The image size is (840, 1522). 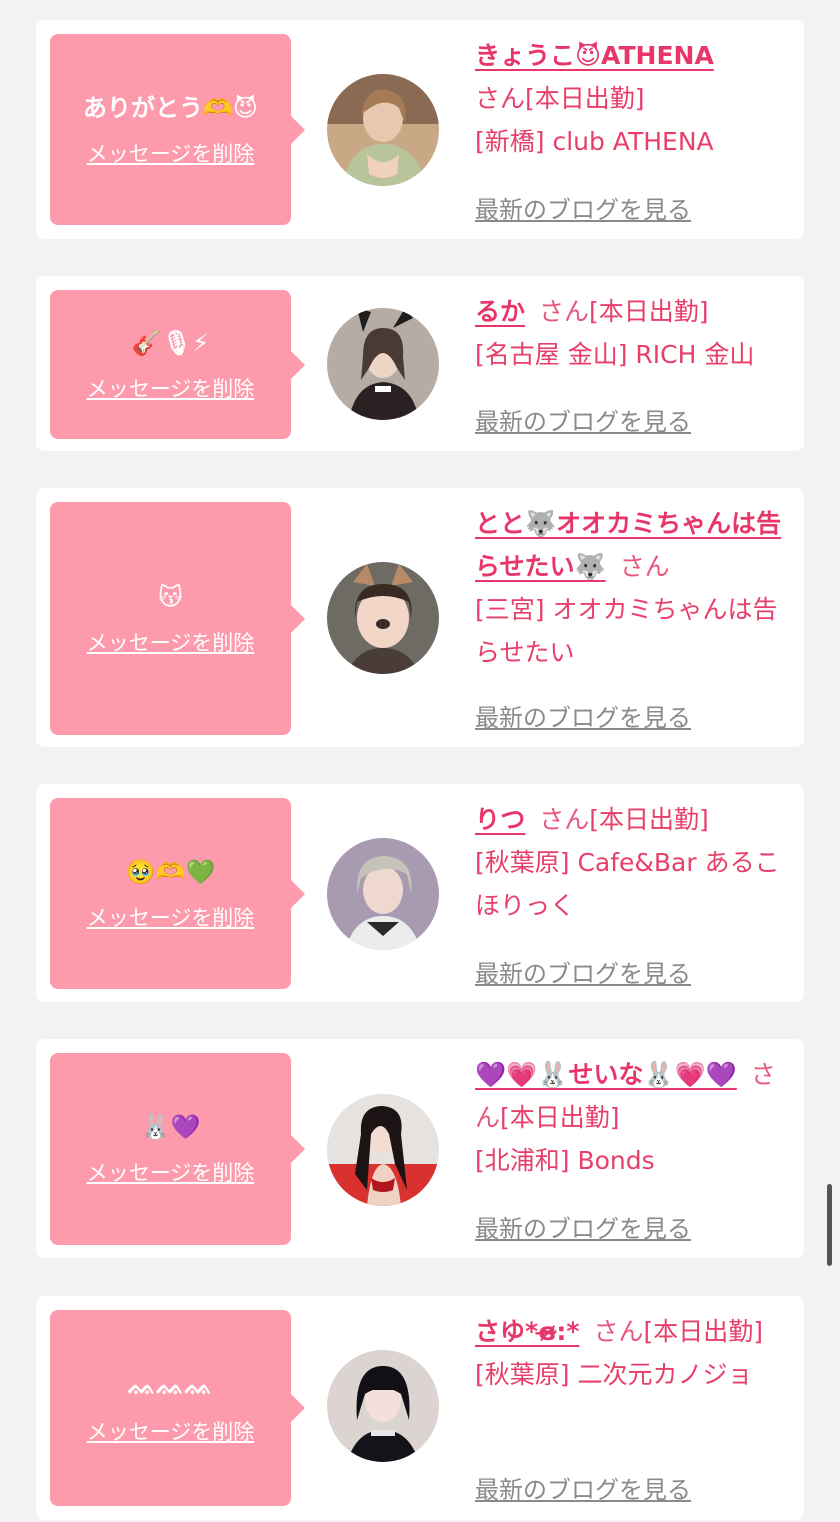 What do you see at coordinates (829, 1225) in the screenshot?
I see `scrollbar` at bounding box center [829, 1225].